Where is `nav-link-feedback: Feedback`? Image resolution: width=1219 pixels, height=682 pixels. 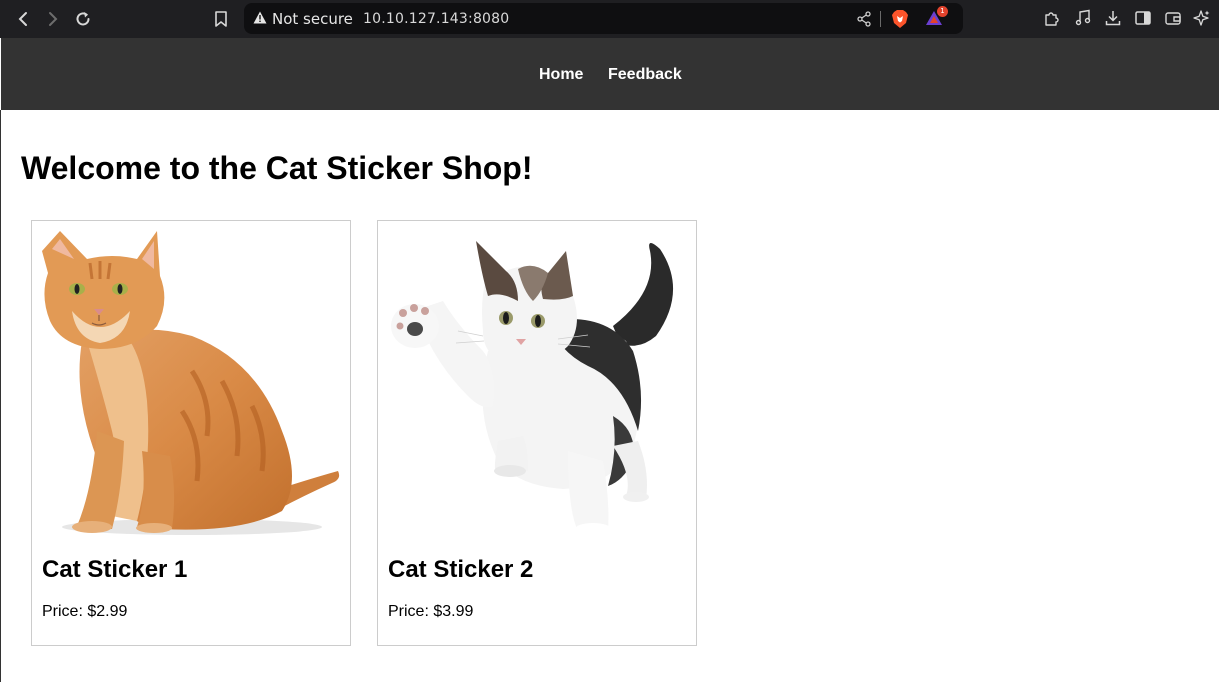
nav-link-feedback: Feedback is located at coordinates (645, 75).